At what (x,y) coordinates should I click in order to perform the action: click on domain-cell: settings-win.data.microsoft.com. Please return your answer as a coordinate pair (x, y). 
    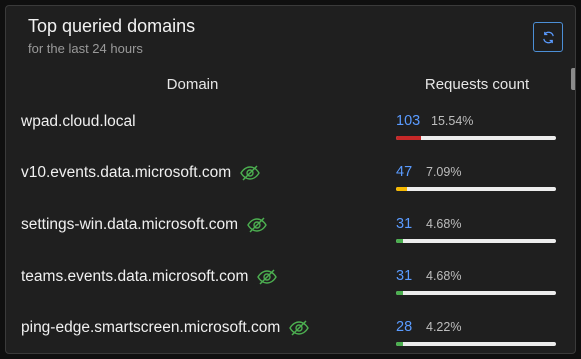
    Looking at the image, I should click on (144, 225).